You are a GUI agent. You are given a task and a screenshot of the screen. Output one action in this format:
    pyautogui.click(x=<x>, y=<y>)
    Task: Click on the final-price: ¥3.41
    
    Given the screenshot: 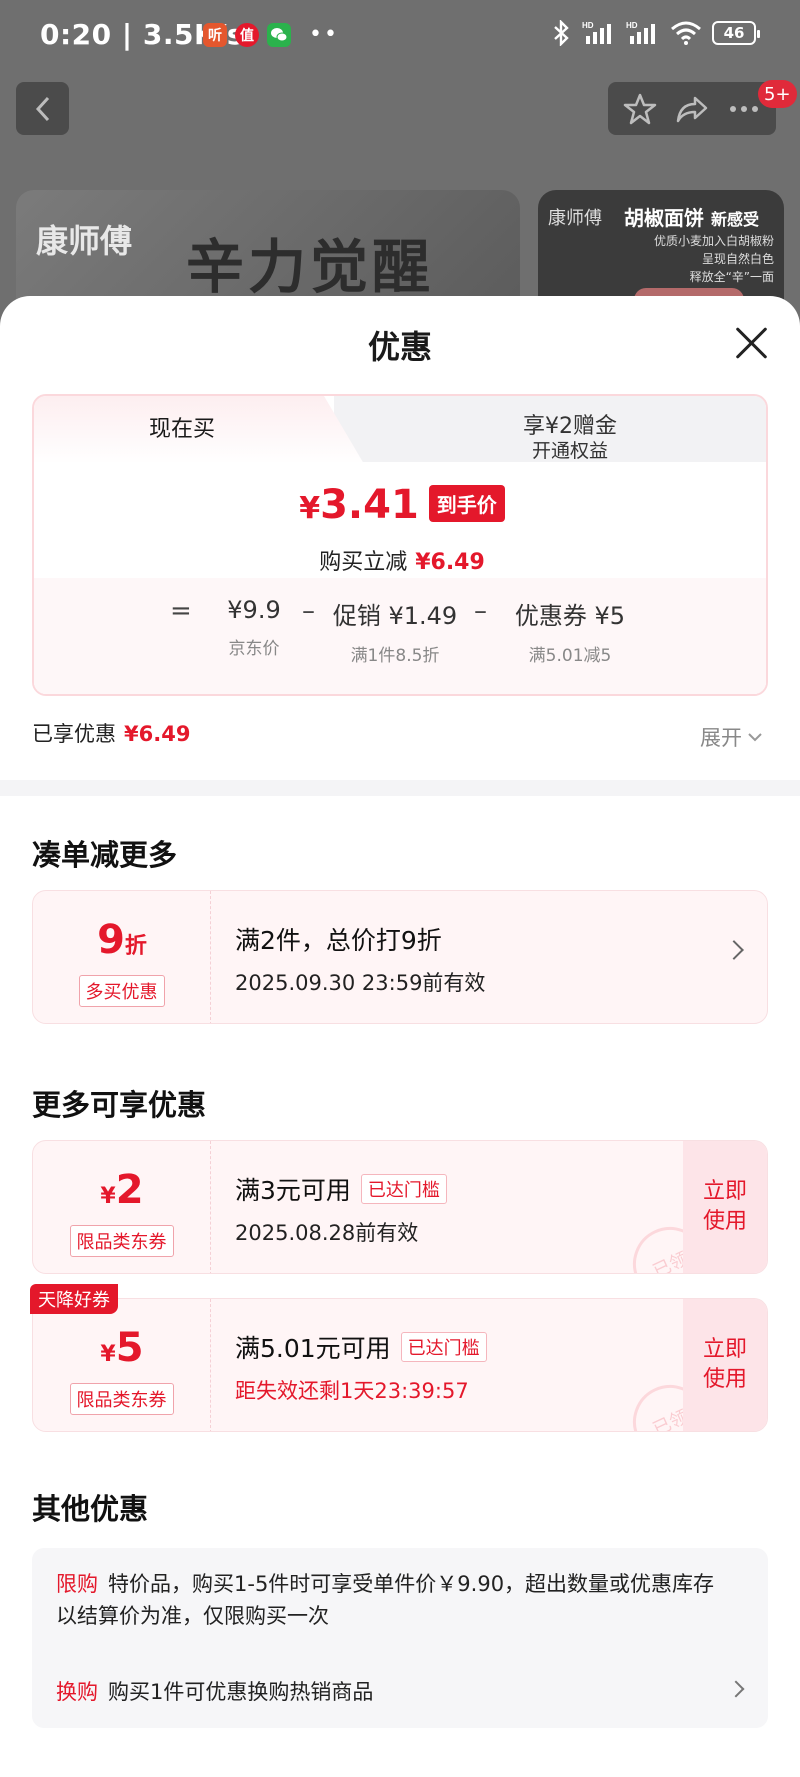 What is the action you would take?
    pyautogui.click(x=359, y=505)
    